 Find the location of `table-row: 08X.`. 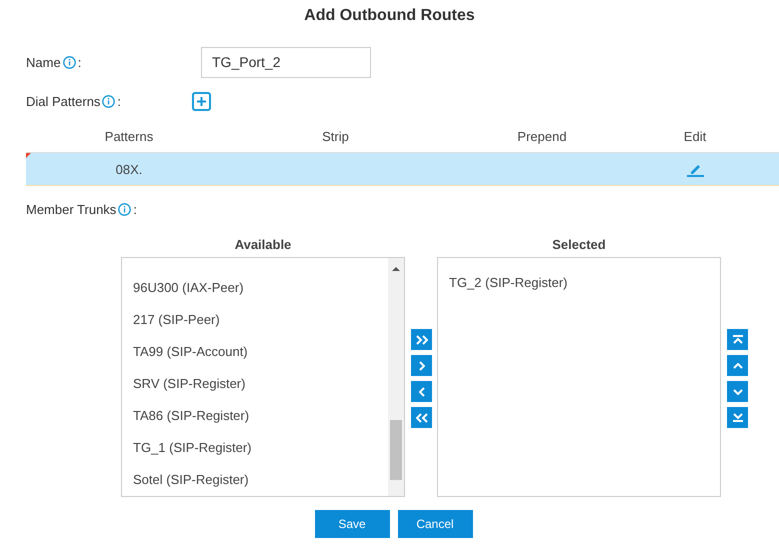

table-row: 08X. is located at coordinates (402, 169).